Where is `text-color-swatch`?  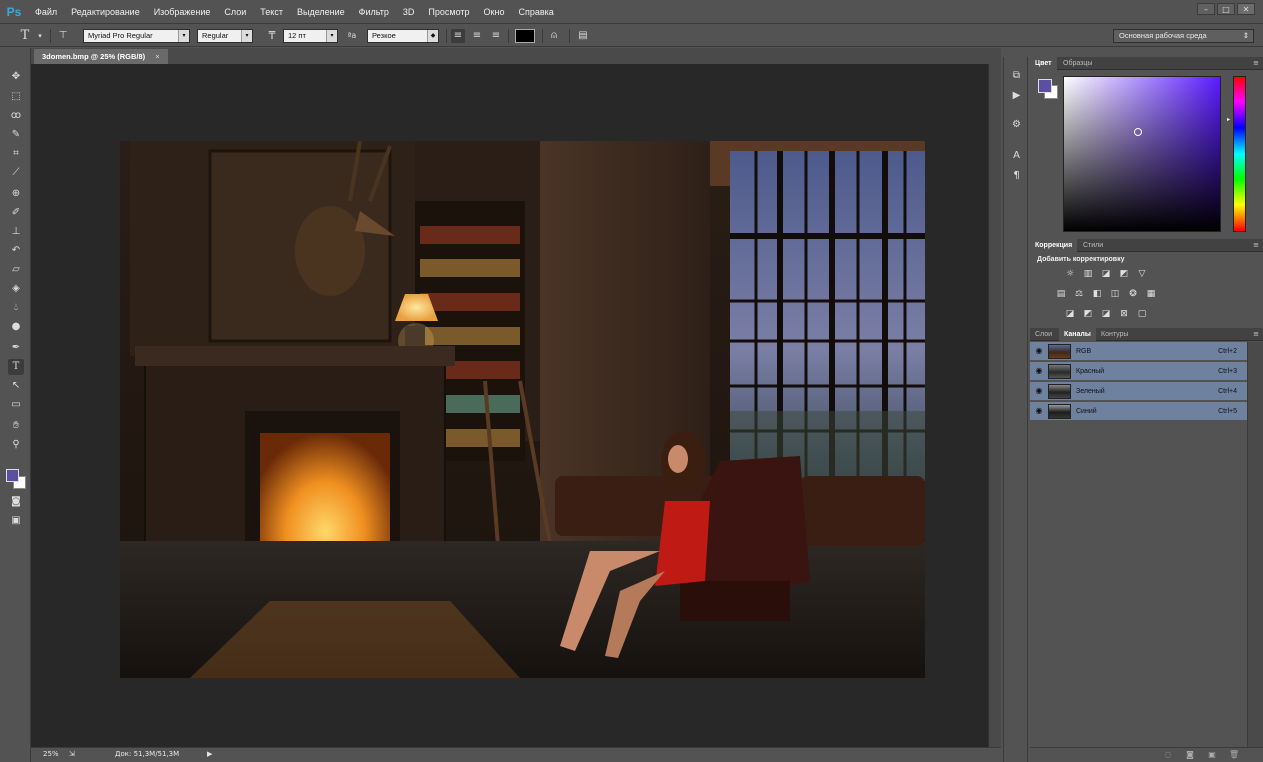
text-color-swatch is located at coordinates (525, 36).